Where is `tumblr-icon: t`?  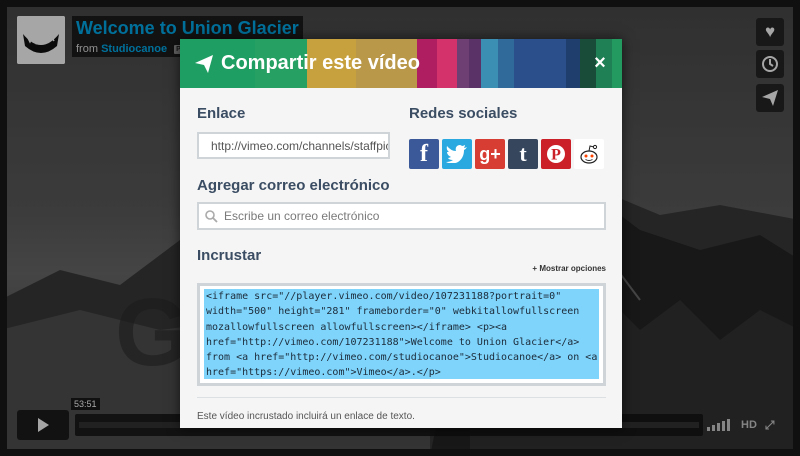
tumblr-icon: t is located at coordinates (523, 154).